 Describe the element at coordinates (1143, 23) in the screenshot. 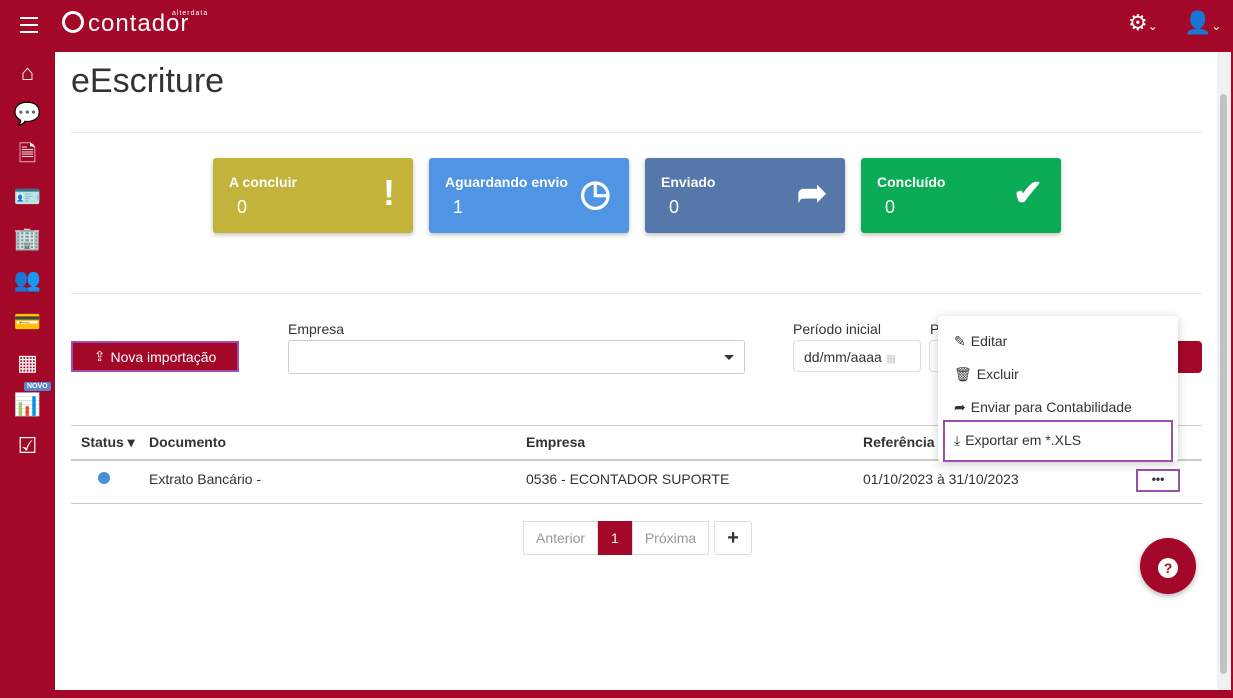

I see `settings-icon: ⚙⌄` at that location.